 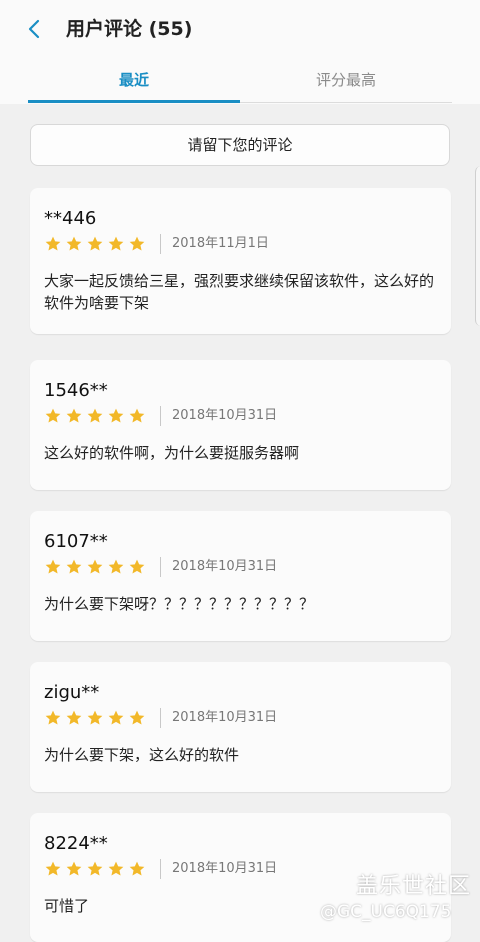 I want to click on page-title: 用户评论 (55), so click(x=129, y=29).